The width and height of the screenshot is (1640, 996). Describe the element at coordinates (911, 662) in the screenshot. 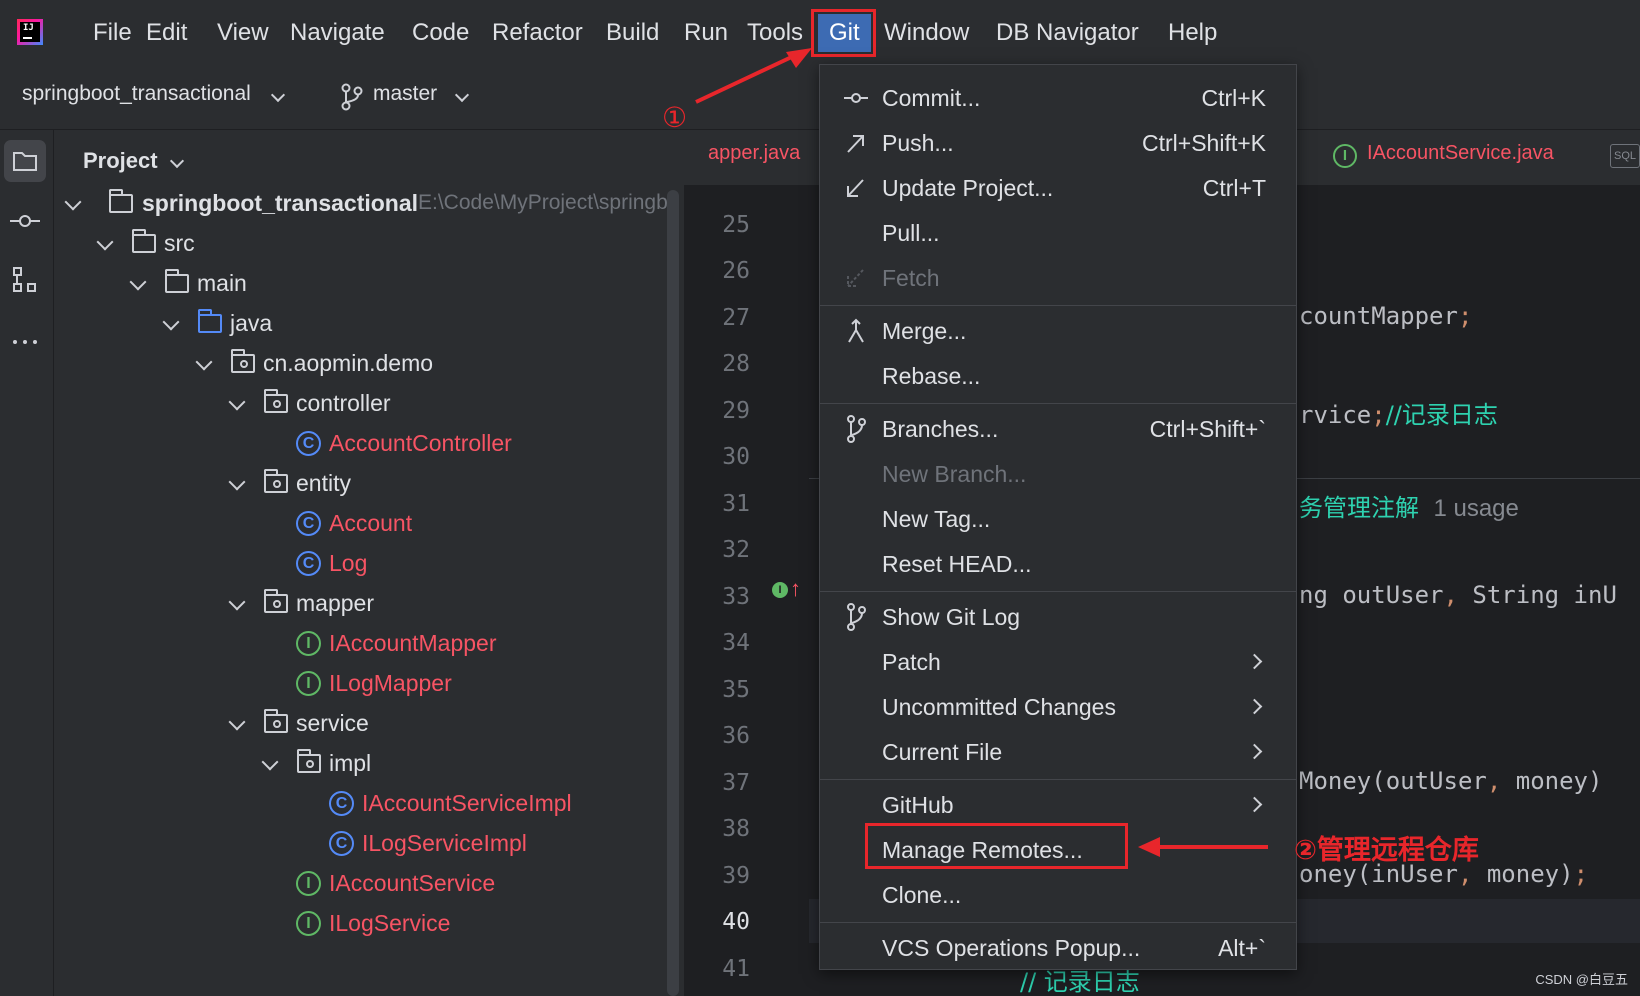

I see `menu-label: Patch` at that location.